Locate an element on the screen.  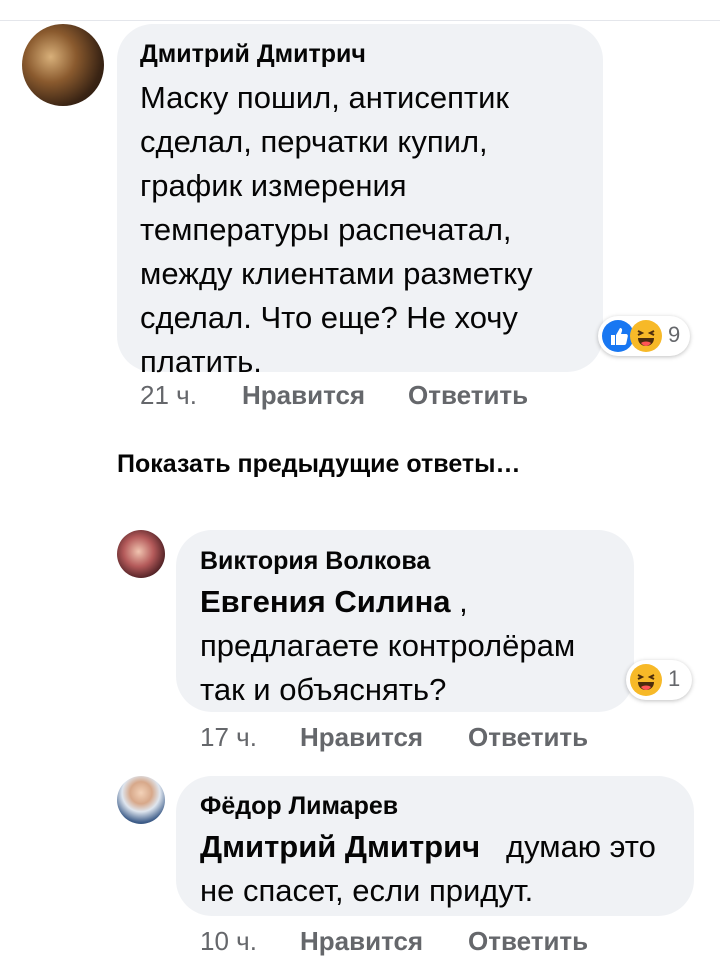
comment-text-line: сделал. Что еще? Не хочу is located at coordinates (329, 317).